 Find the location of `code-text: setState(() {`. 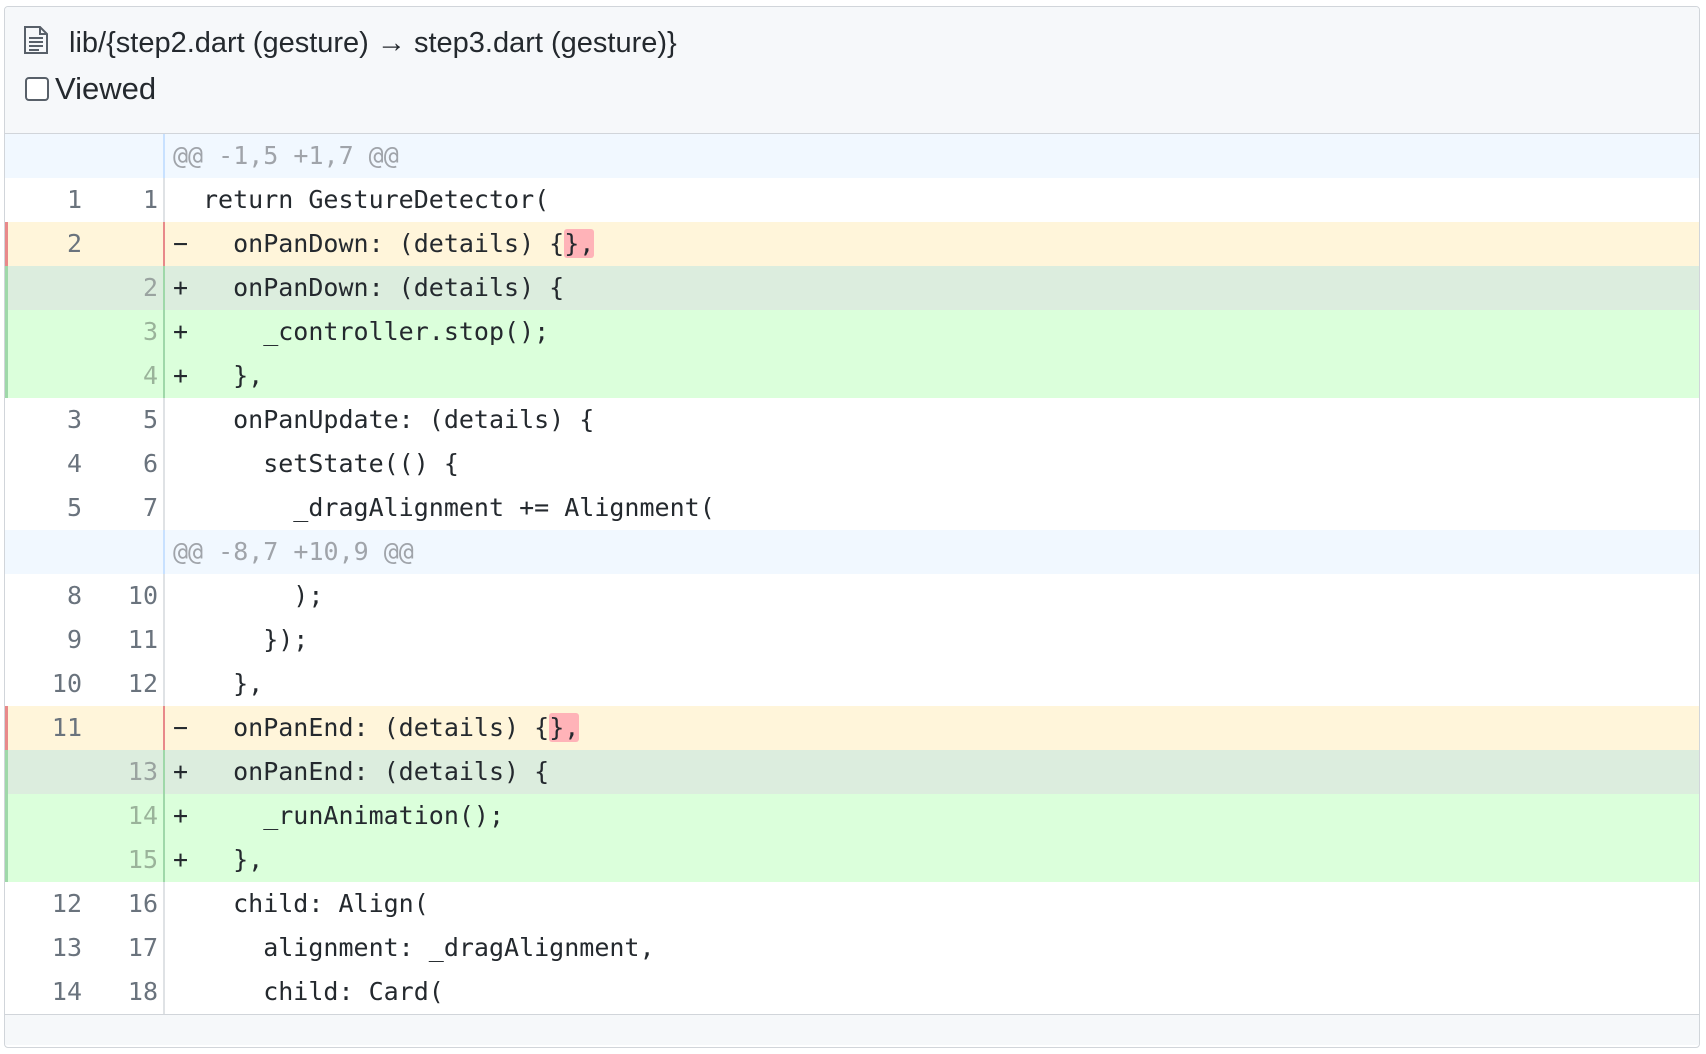

code-text: setState(() { is located at coordinates (331, 463).